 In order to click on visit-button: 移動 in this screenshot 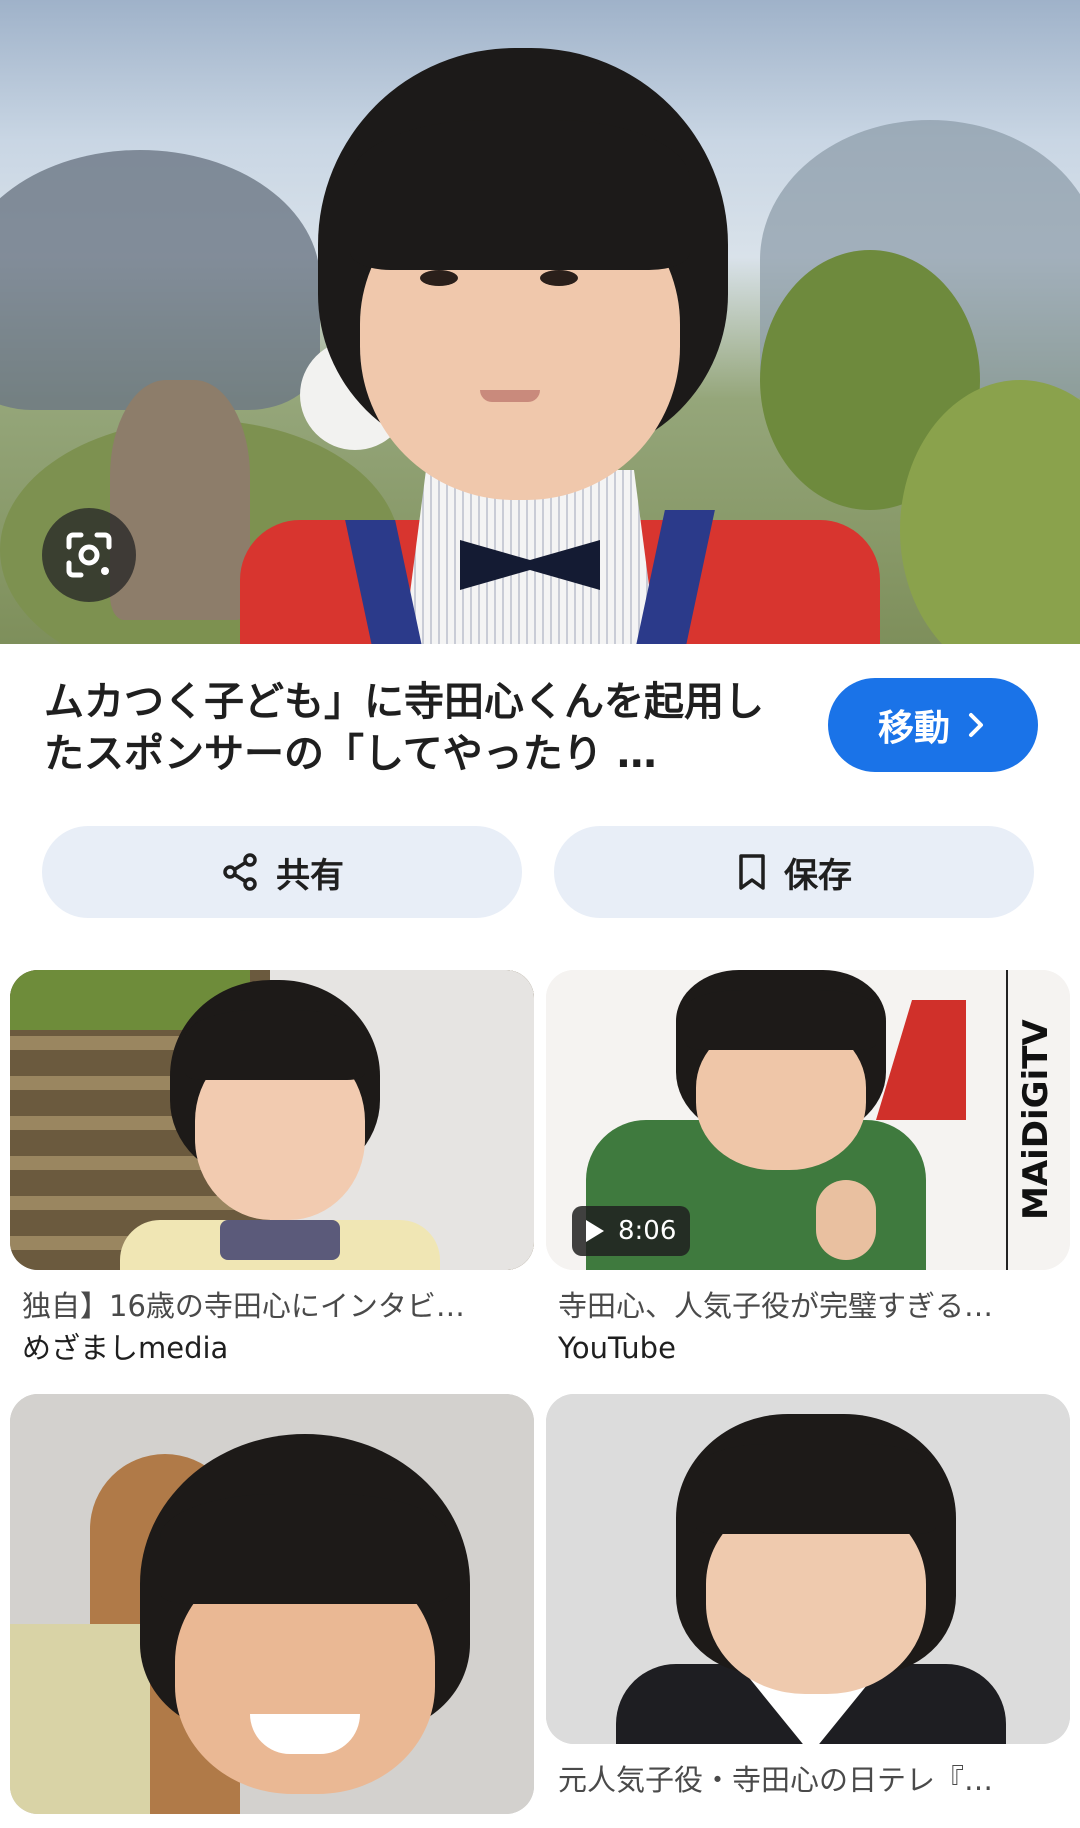, I will do `click(933, 725)`.